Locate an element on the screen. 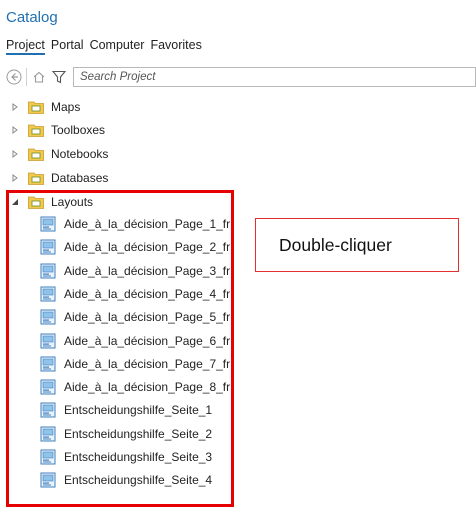 Image resolution: width=476 pixels, height=514 pixels. callout-text: Double-cliquer is located at coordinates (335, 244).